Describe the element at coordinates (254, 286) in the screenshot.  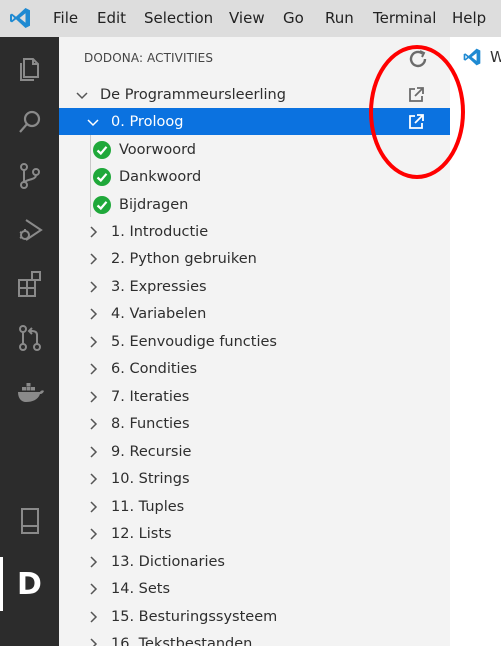
I see `chapter-item: 3. Expressies` at that location.